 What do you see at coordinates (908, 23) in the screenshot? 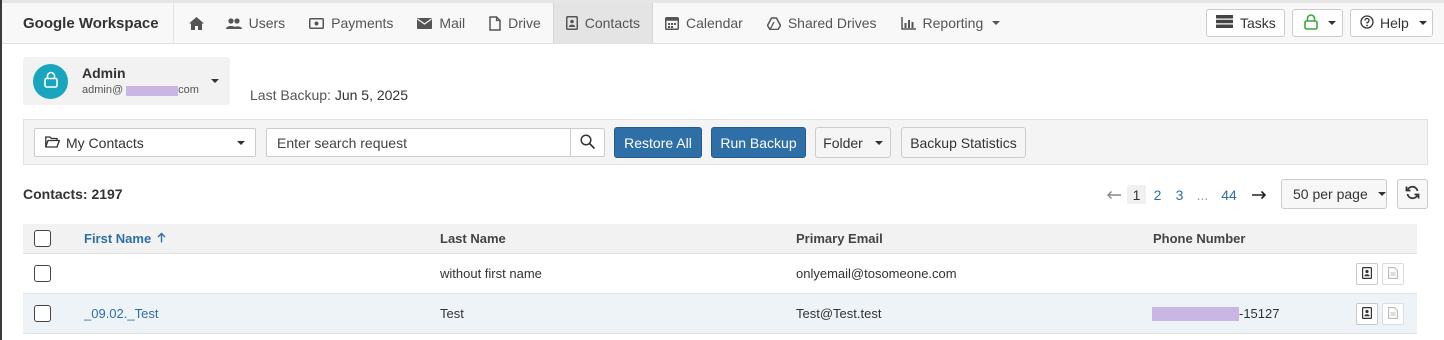
I see `bar-chart-icon` at bounding box center [908, 23].